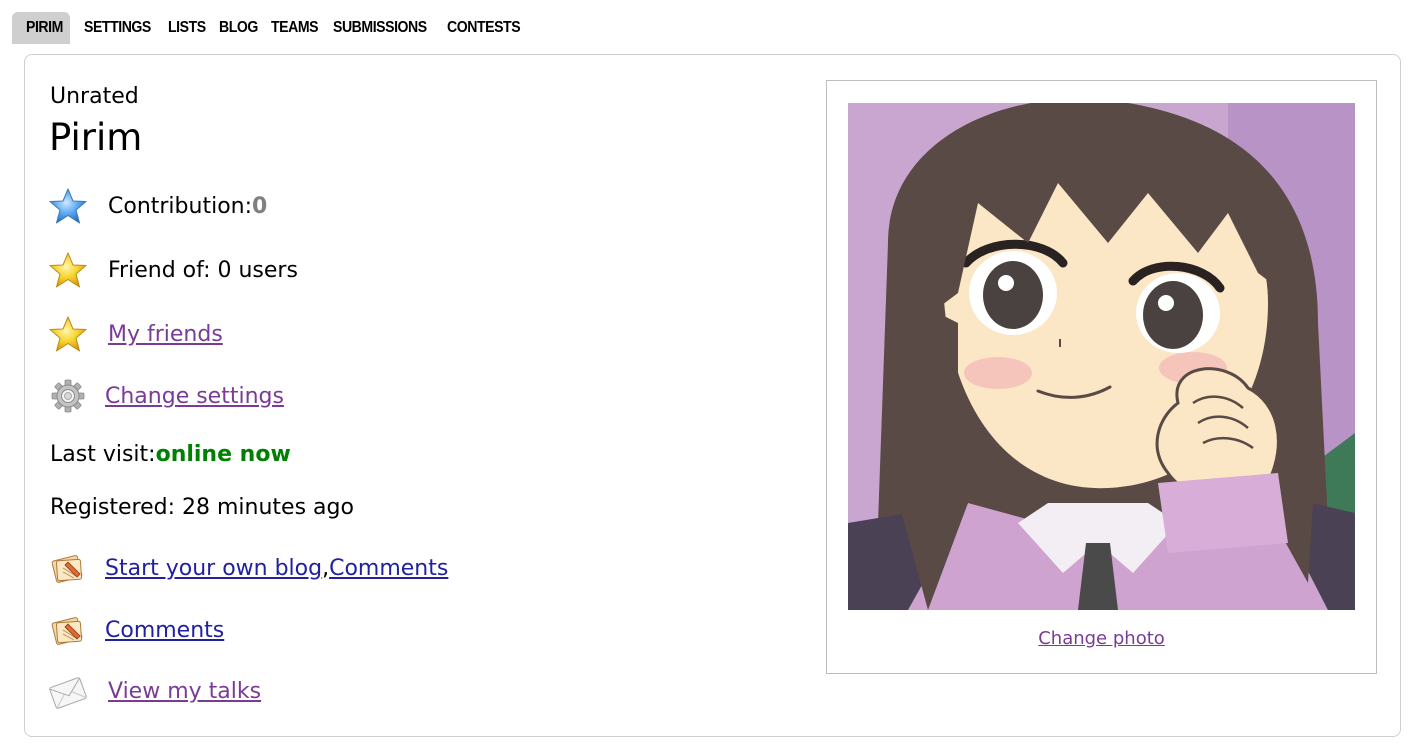 Image resolution: width=1408 pixels, height=755 pixels. Describe the element at coordinates (68, 396) in the screenshot. I see `gear-icon` at that location.